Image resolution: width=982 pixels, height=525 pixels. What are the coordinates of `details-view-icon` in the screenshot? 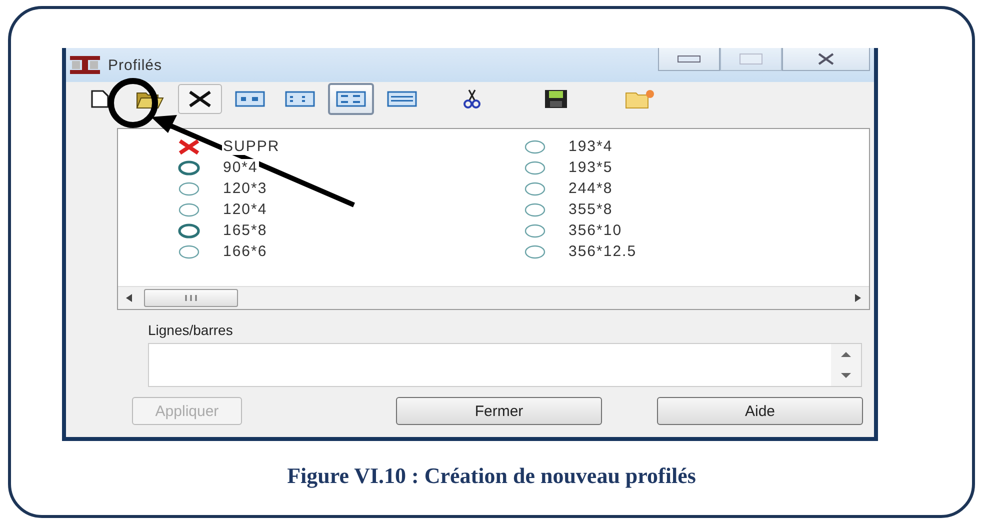 It's located at (402, 99).